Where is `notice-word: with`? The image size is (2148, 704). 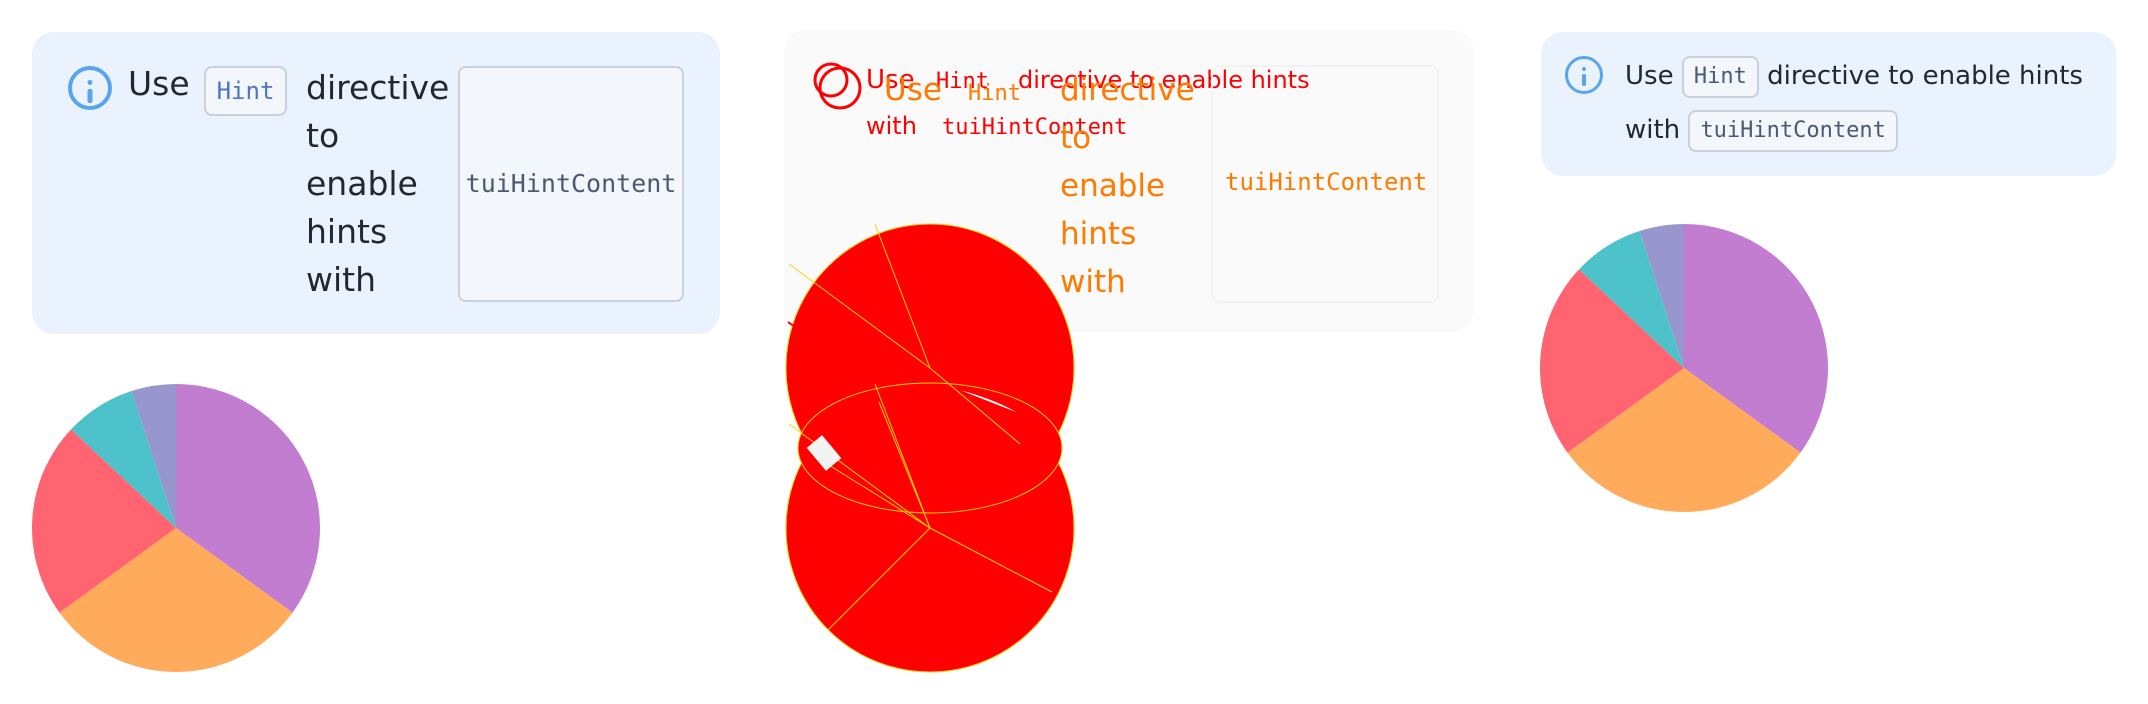 notice-word: with is located at coordinates (341, 279).